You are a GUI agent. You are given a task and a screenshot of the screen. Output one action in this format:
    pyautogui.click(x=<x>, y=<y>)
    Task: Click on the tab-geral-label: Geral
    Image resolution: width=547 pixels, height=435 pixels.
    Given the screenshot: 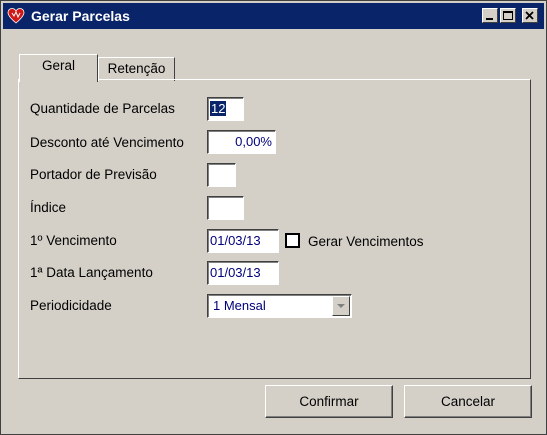 What is the action you would take?
    pyautogui.click(x=58, y=65)
    